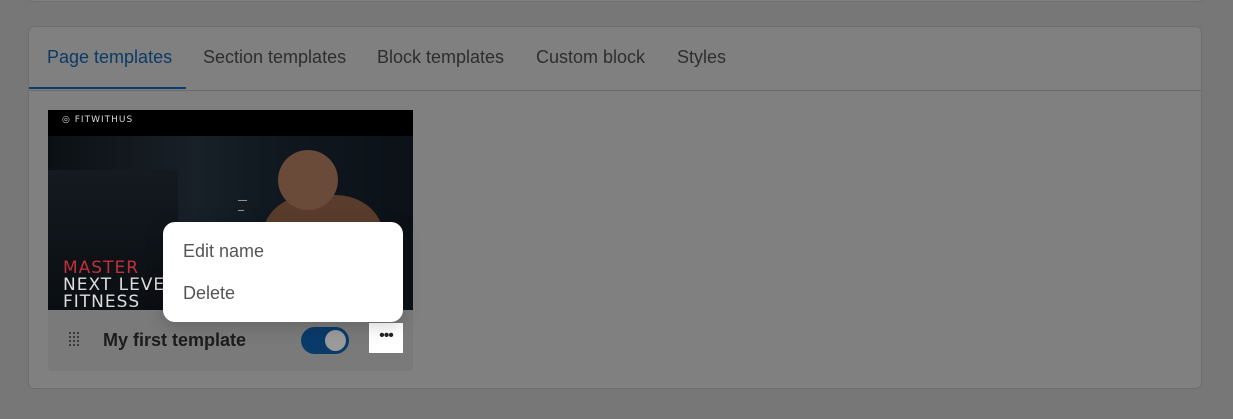 This screenshot has height=419, width=1233. Describe the element at coordinates (109, 58) in the screenshot. I see `tab-page-templates: Page templates` at that location.